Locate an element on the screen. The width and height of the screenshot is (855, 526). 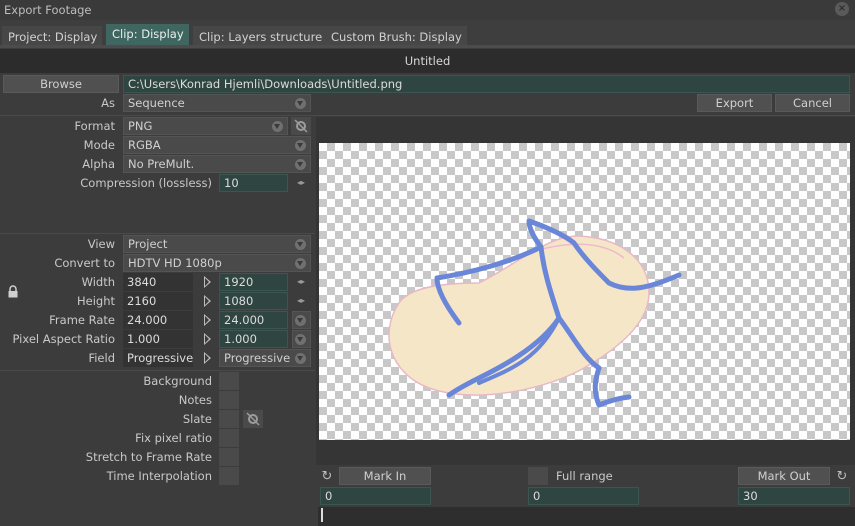
as-label: As is located at coordinates (108, 103).